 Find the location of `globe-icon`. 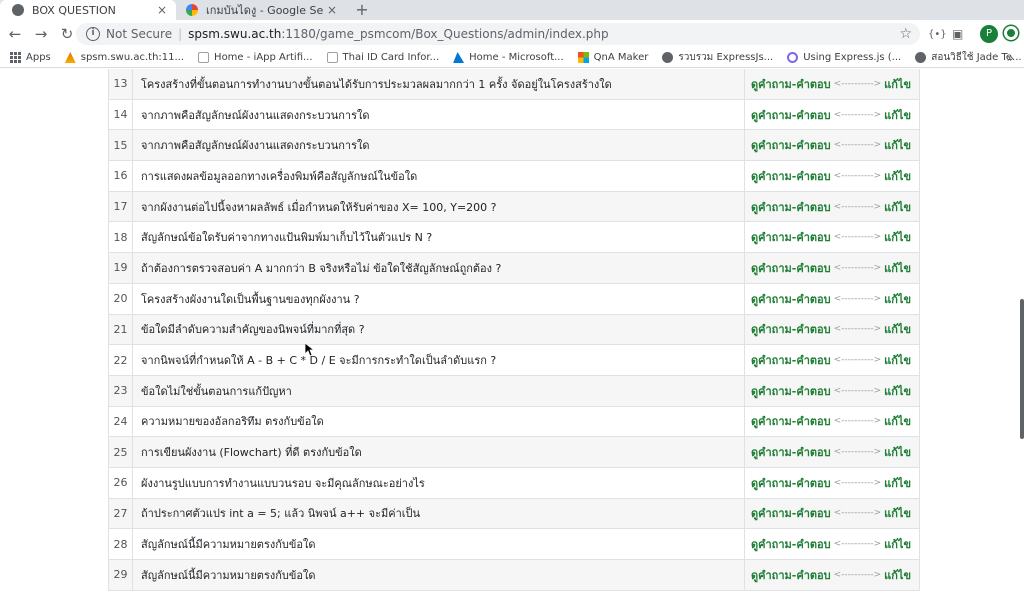

globe-icon is located at coordinates (668, 57).